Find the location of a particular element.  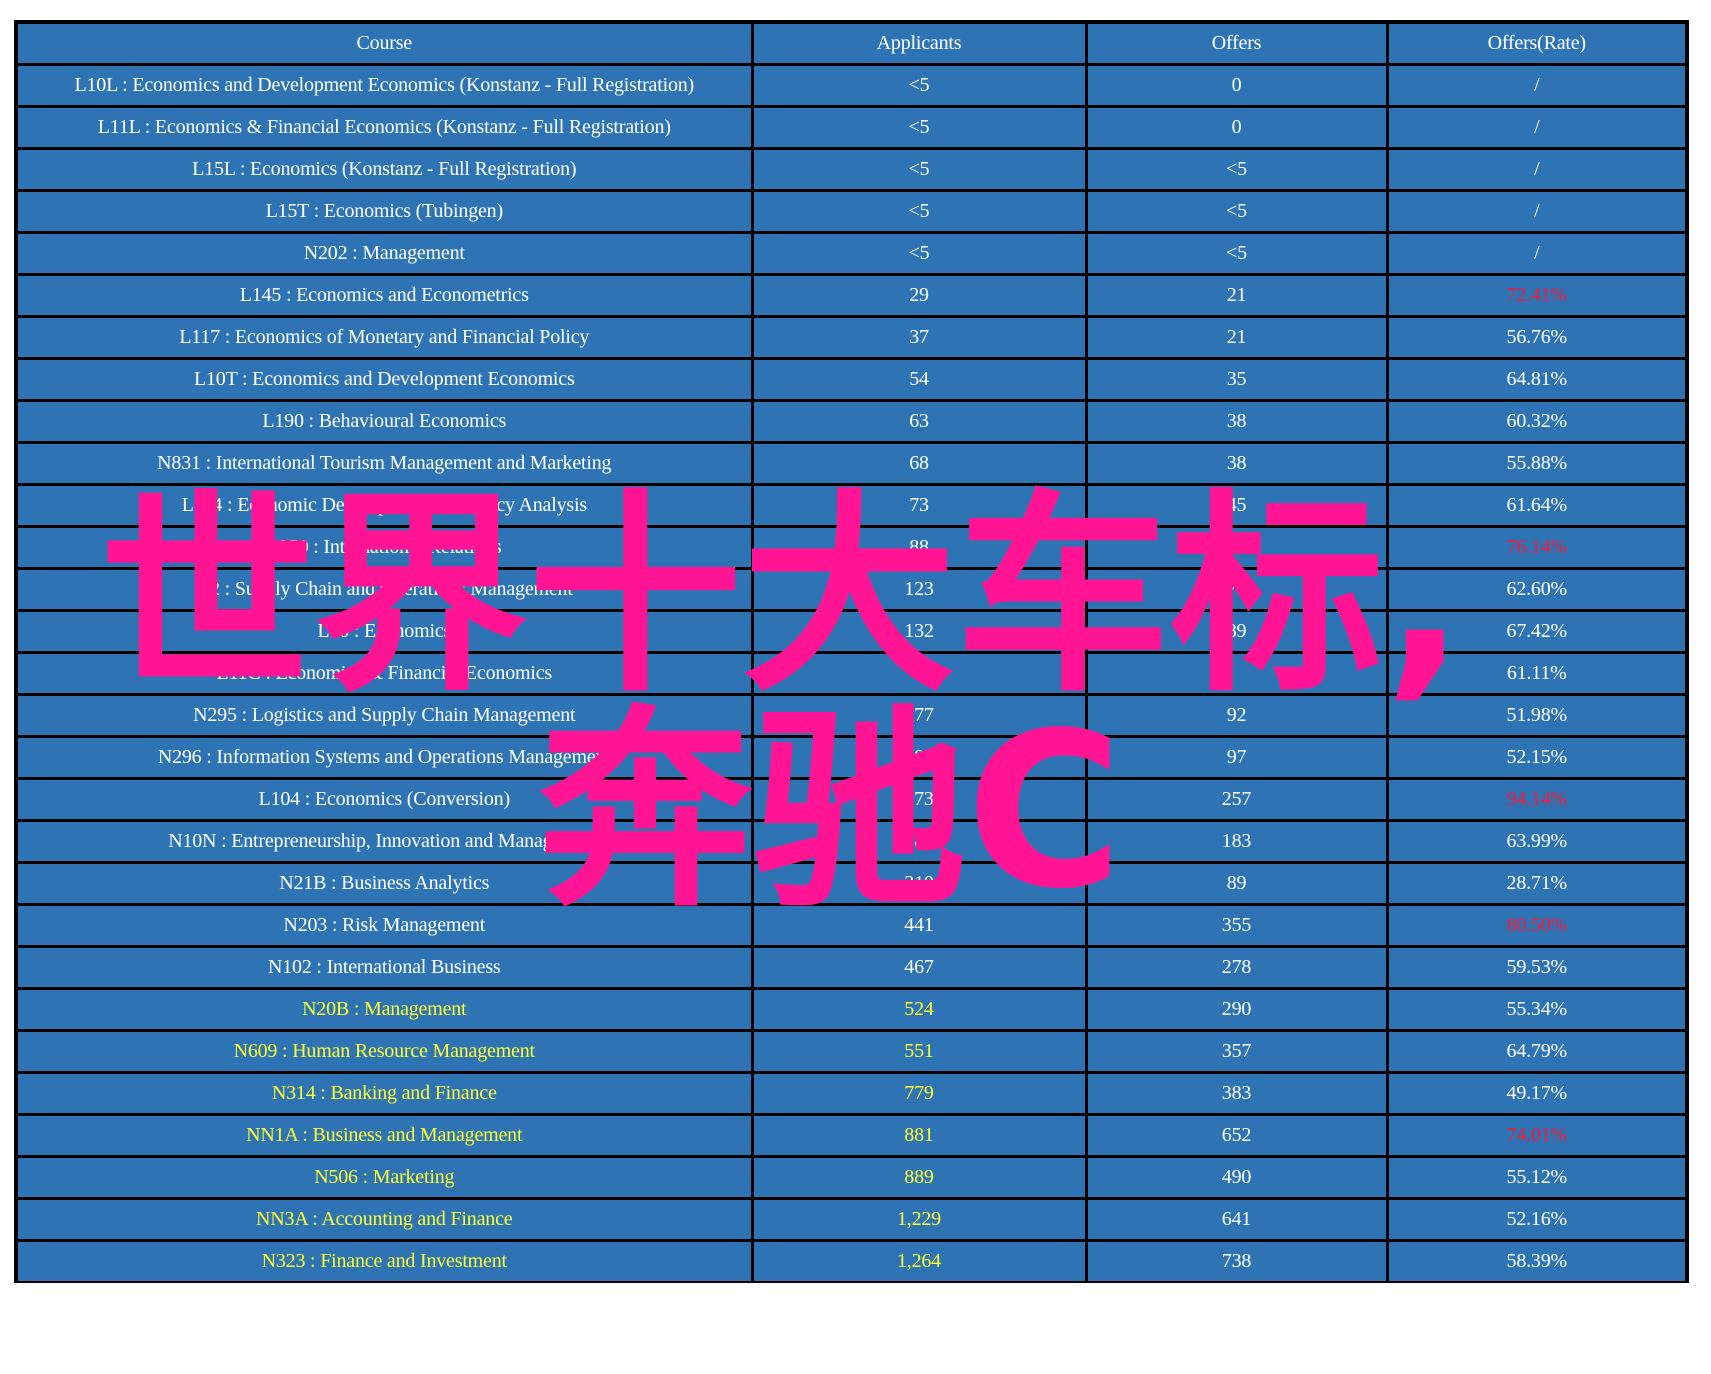

cell-course: N202 : Management is located at coordinates (386, 253).